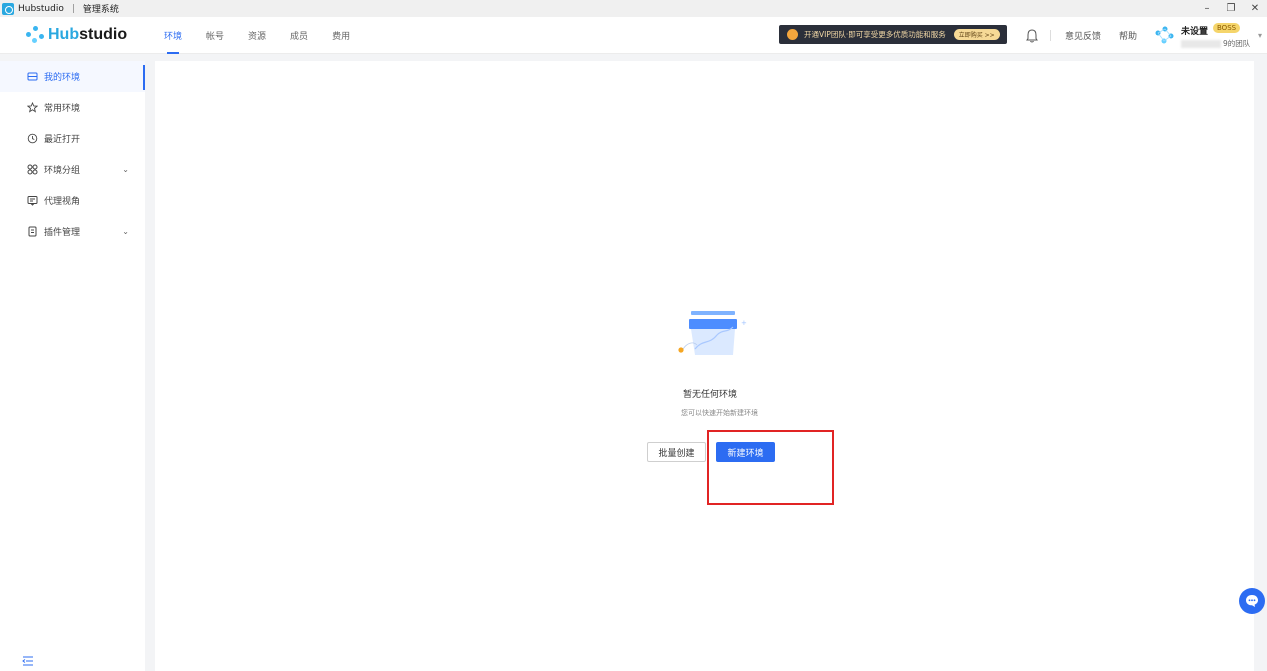 Image resolution: width=1267 pixels, height=671 pixels. Describe the element at coordinates (215, 35) in the screenshot. I see `tab-accounts: 帐号` at that location.